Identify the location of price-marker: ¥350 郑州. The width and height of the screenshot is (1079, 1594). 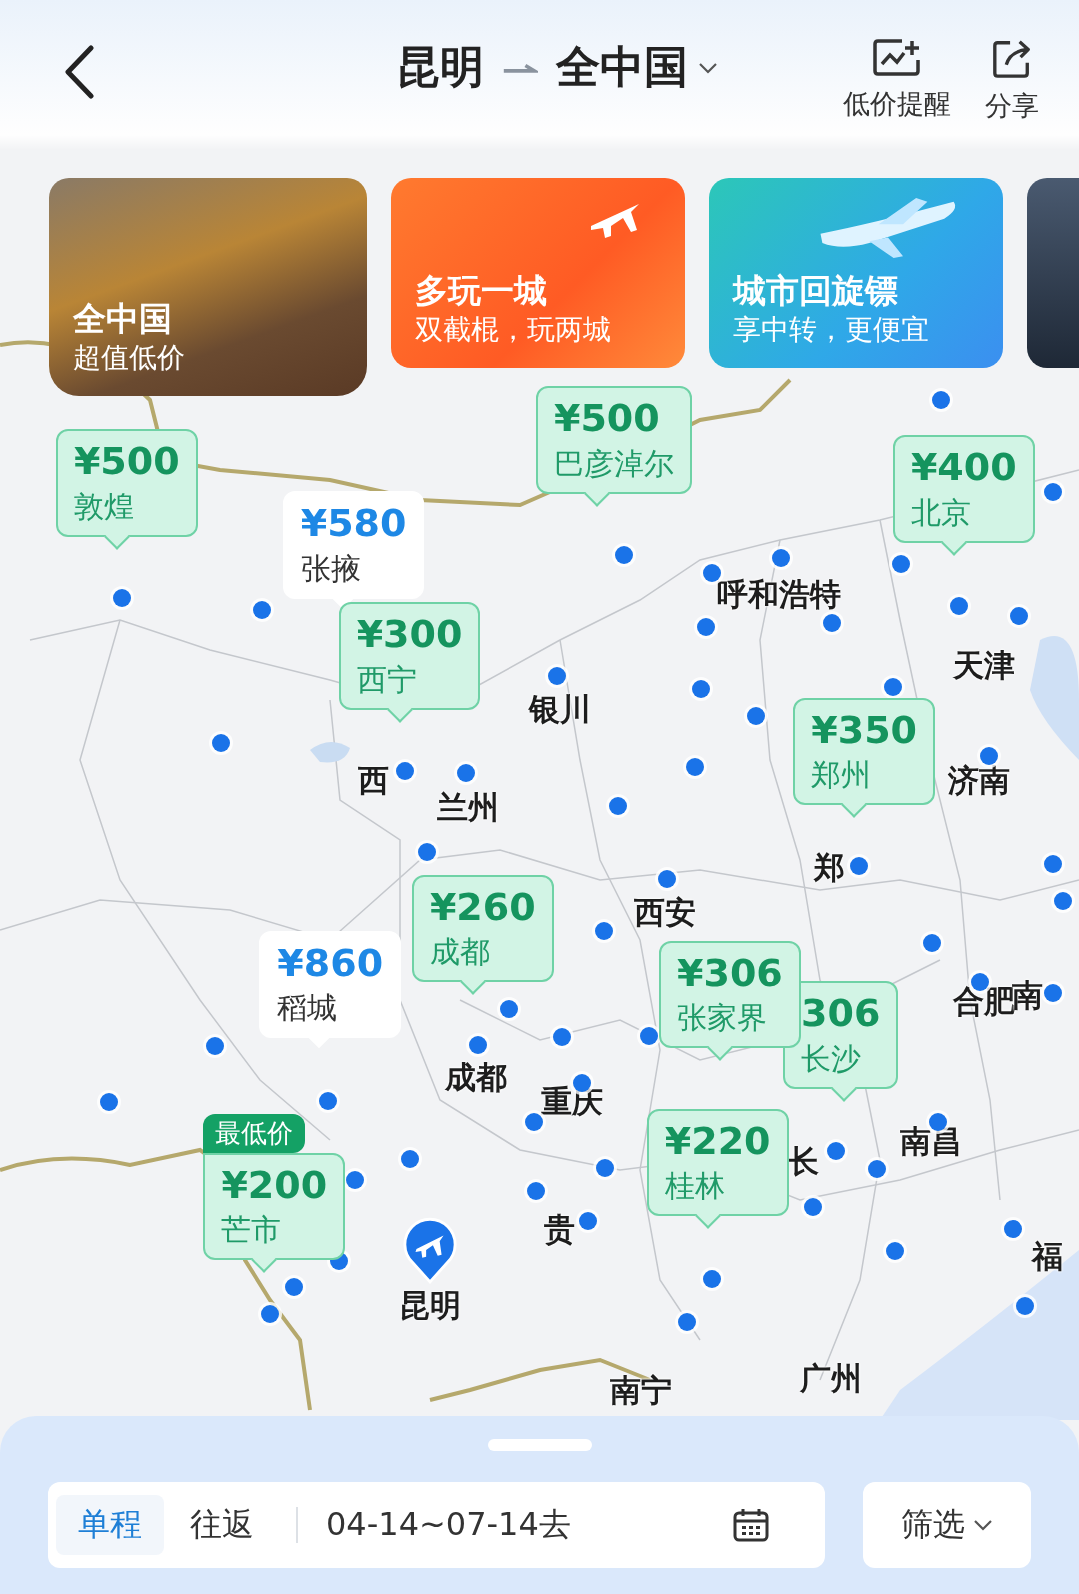
(864, 751).